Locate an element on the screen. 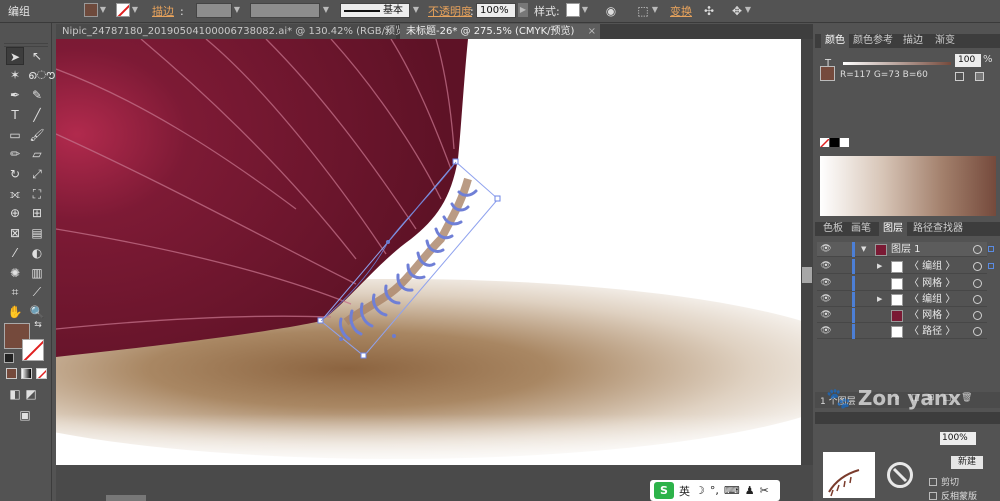  pencil-tool-icon: ✏ is located at coordinates (15, 154).